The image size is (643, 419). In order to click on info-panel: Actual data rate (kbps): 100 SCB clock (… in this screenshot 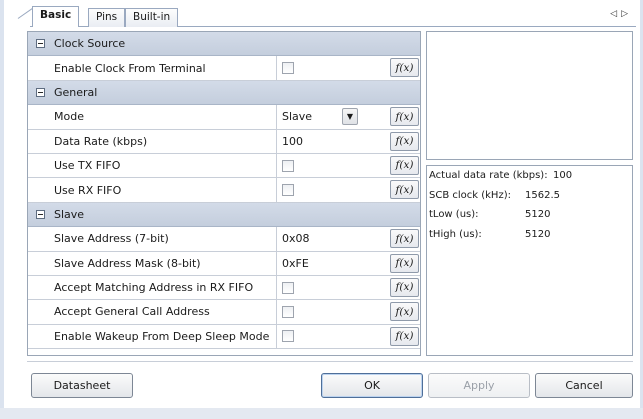, I will do `click(529, 260)`.